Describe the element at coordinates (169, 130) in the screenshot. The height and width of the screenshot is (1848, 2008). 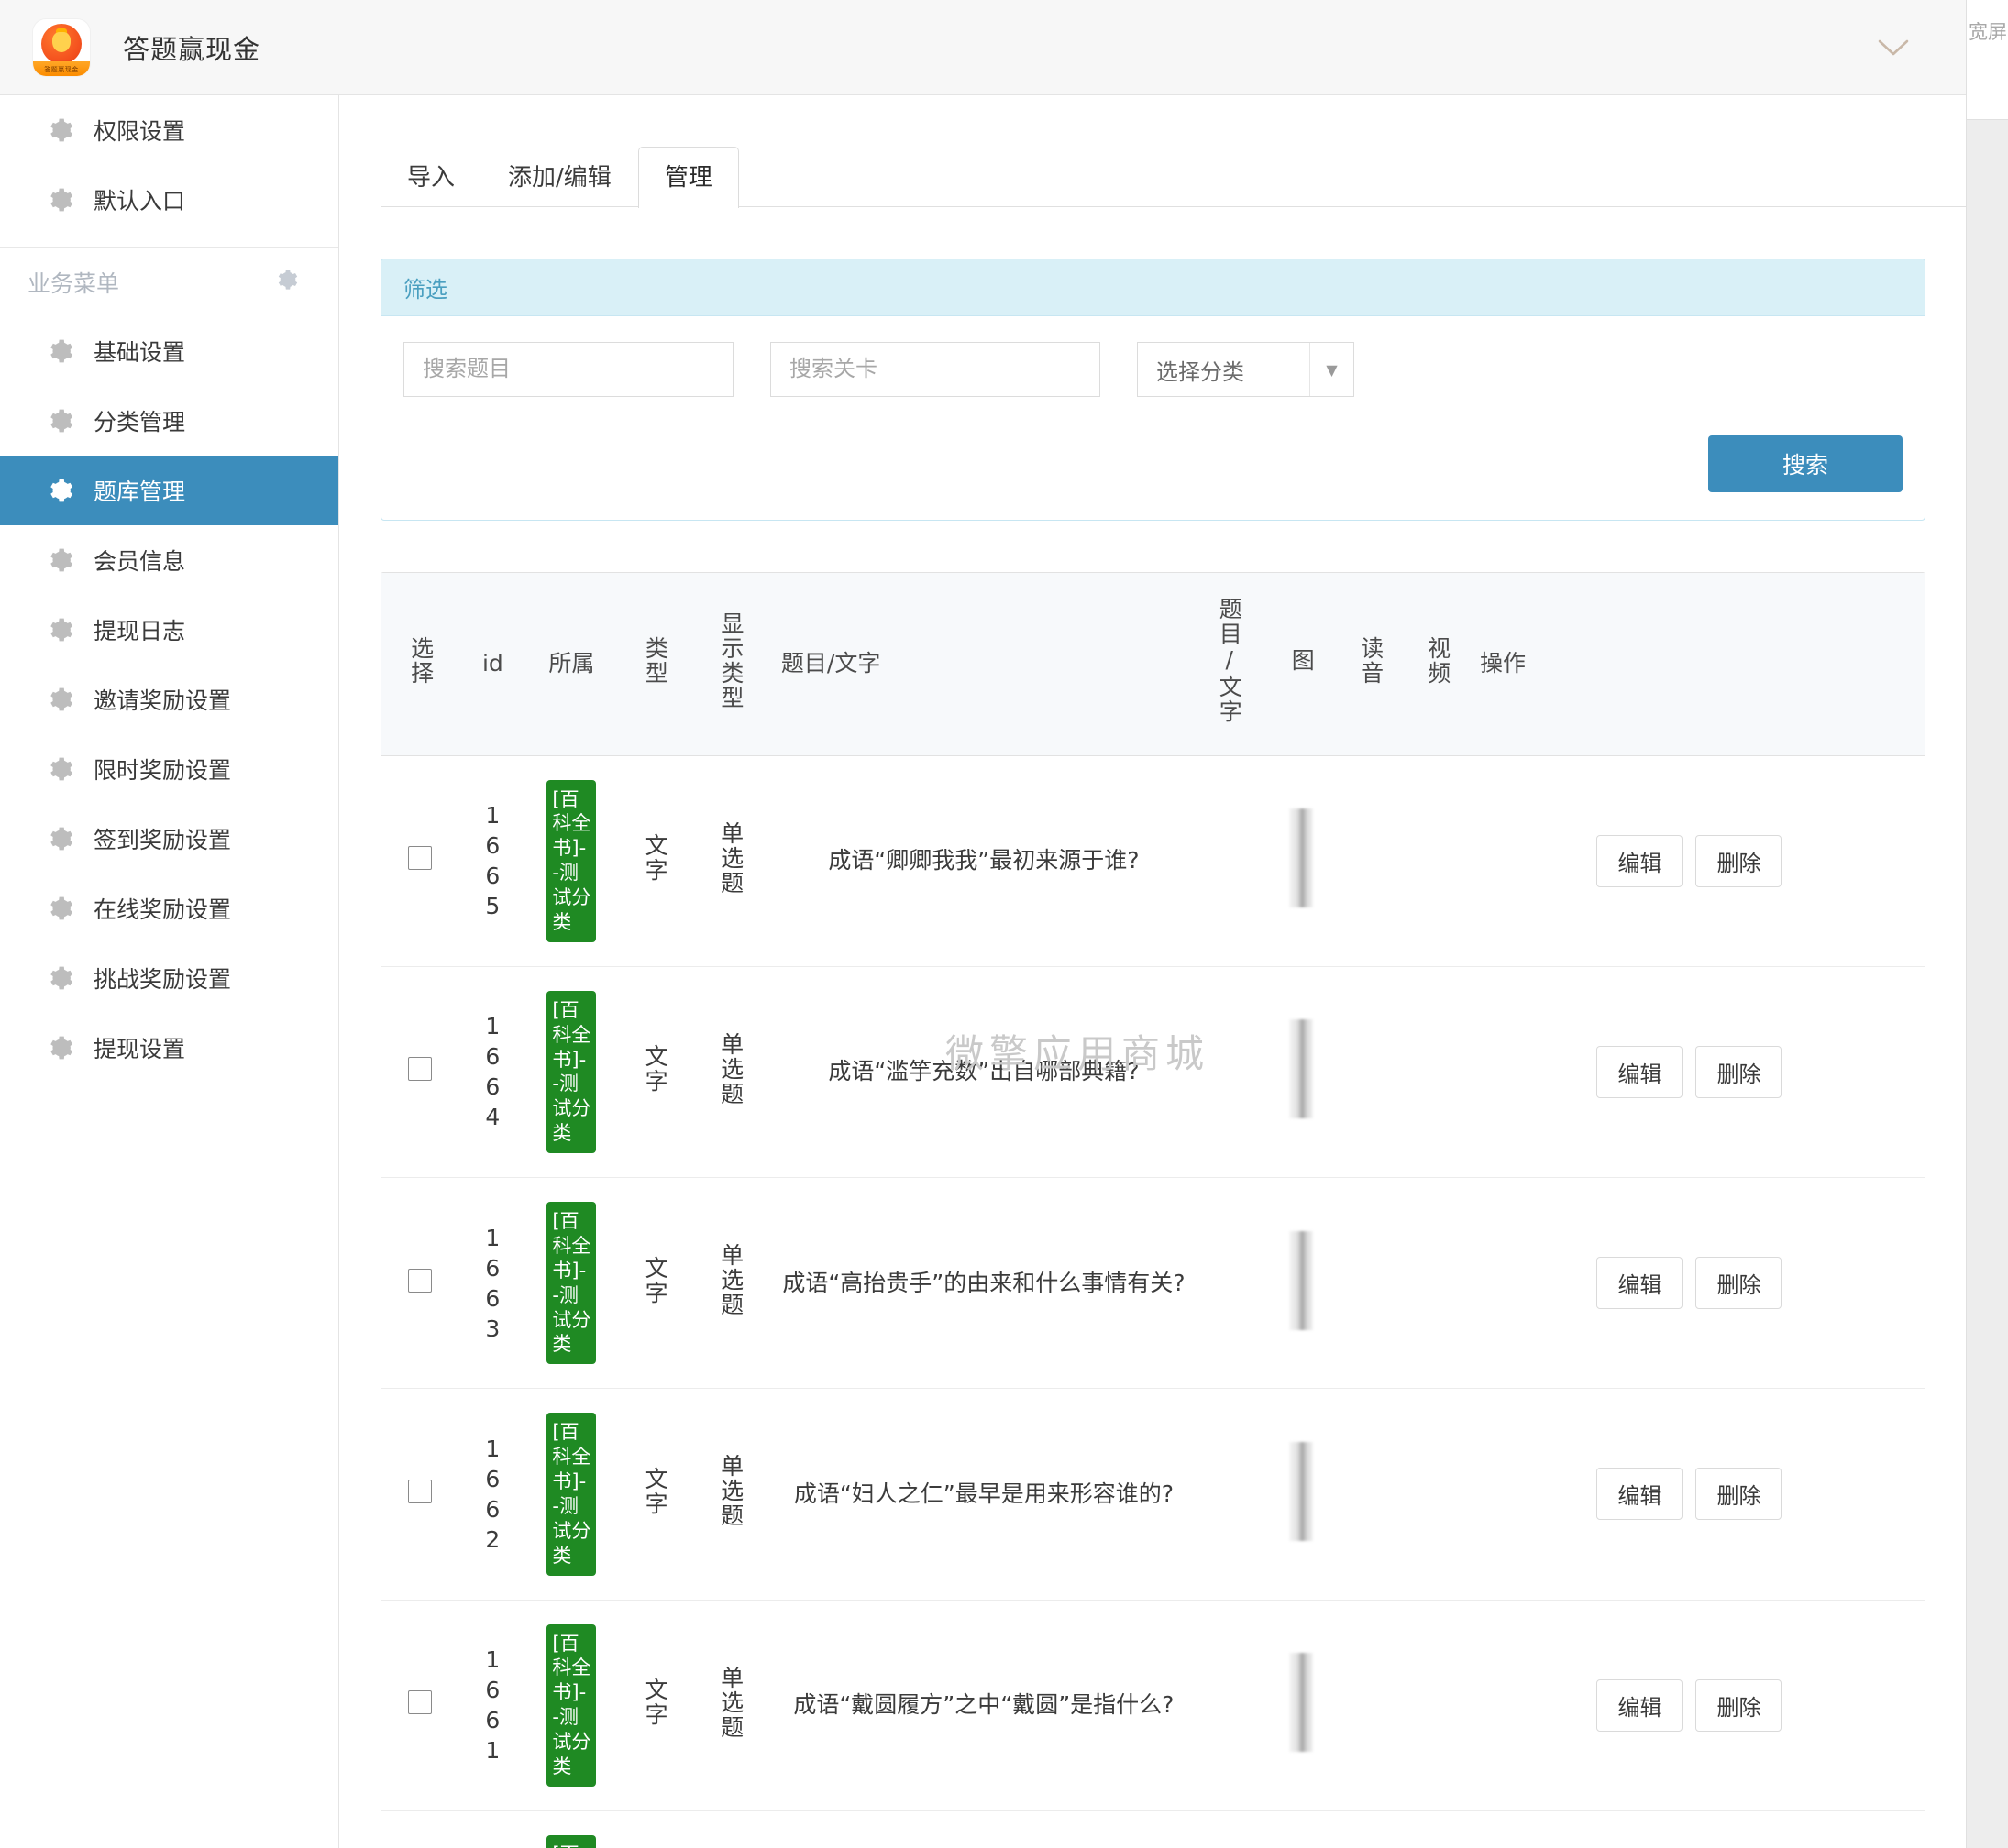
I see `sidebar-item-permissions: 权限设置` at that location.